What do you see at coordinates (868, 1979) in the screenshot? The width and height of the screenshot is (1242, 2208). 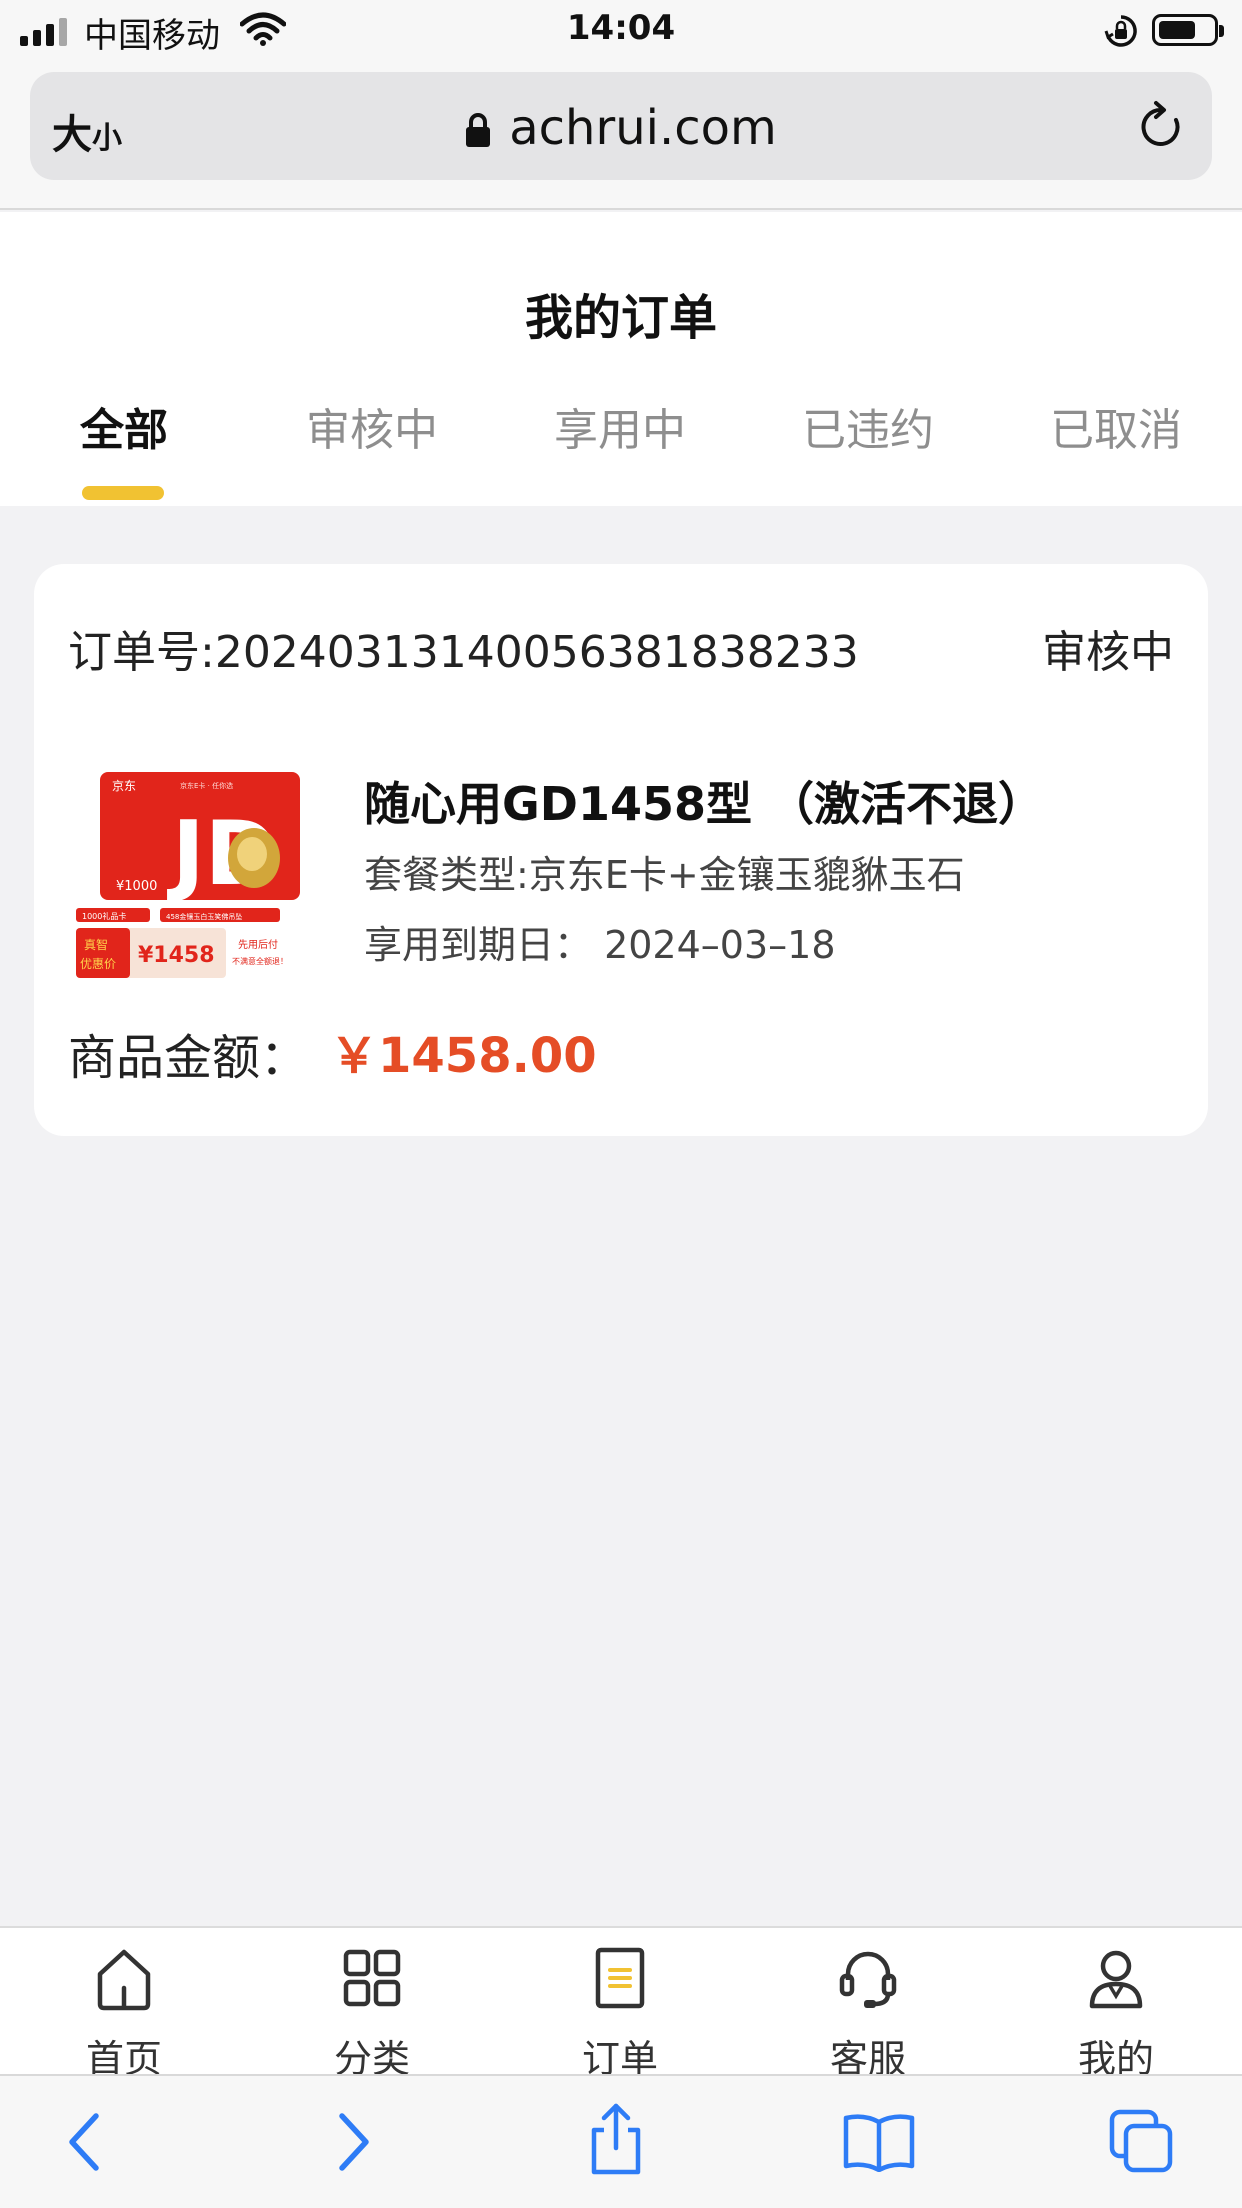 I see `headset-icon` at bounding box center [868, 1979].